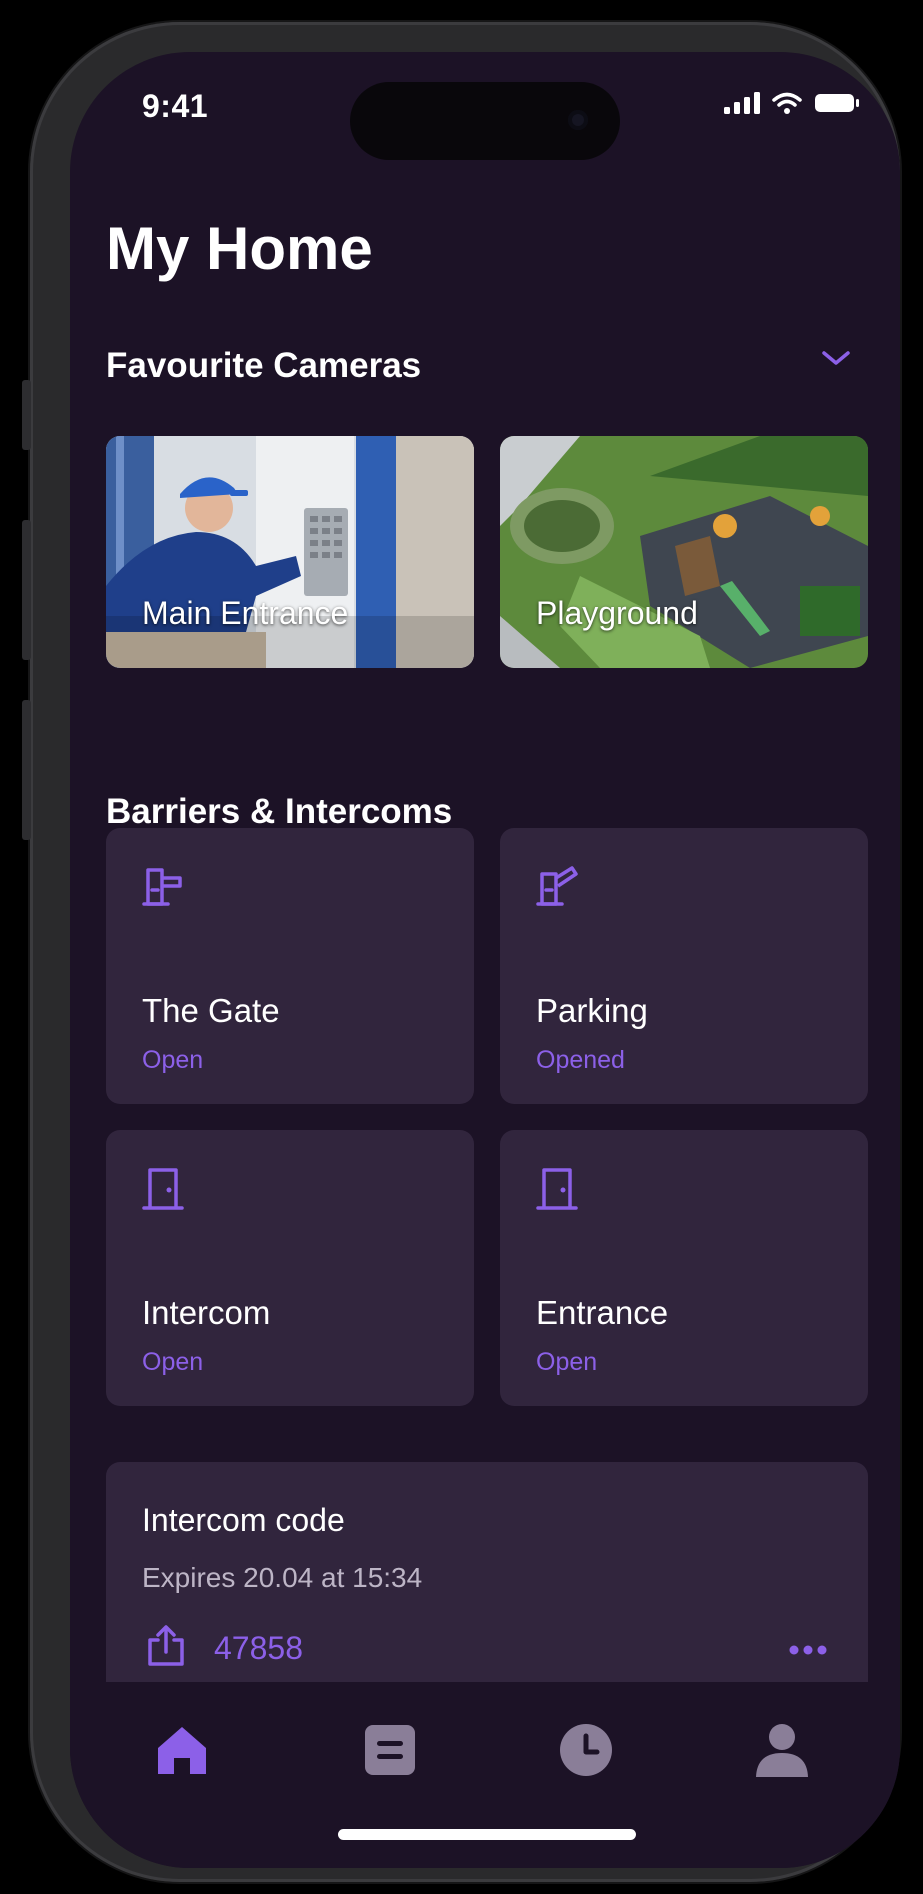  Describe the element at coordinates (808, 1650) in the screenshot. I see `more-options-icon` at that location.